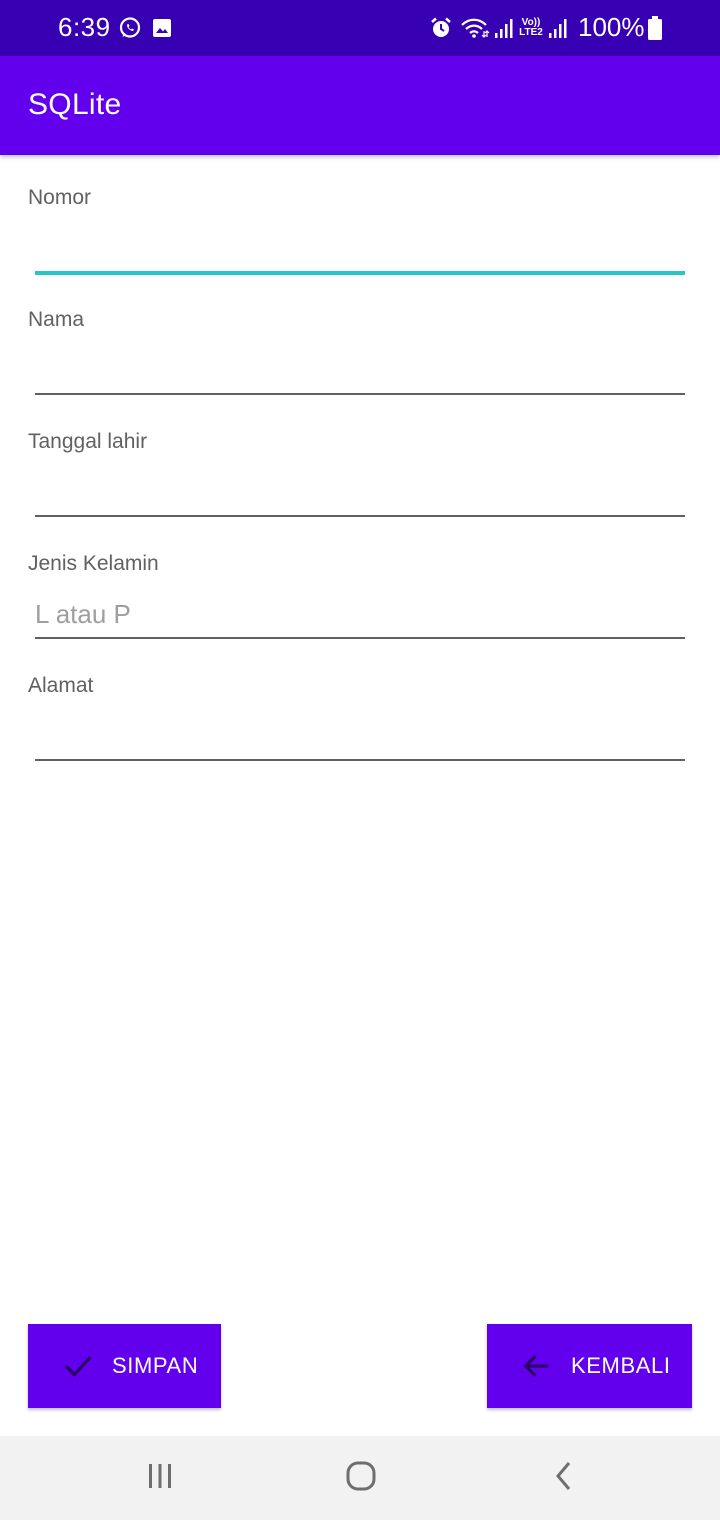 The height and width of the screenshot is (1520, 720). Describe the element at coordinates (84, 27) in the screenshot. I see `status-time: 6:39` at that location.